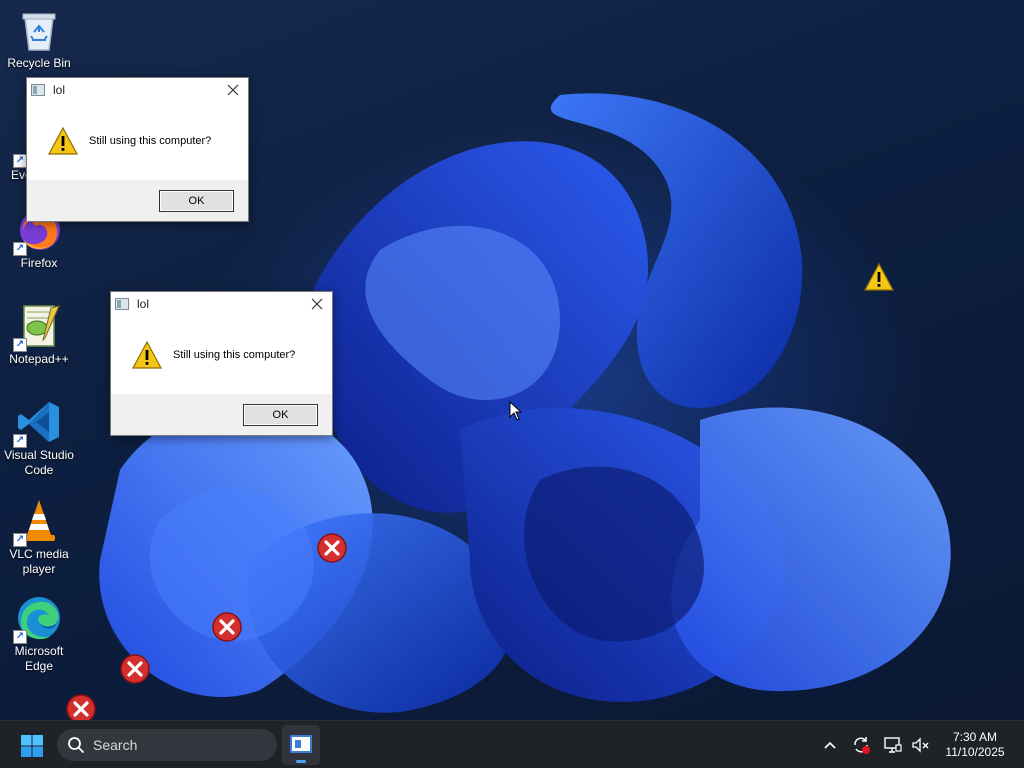  Describe the element at coordinates (38, 522) in the screenshot. I see `vlc-cone-icon: ↗` at that location.